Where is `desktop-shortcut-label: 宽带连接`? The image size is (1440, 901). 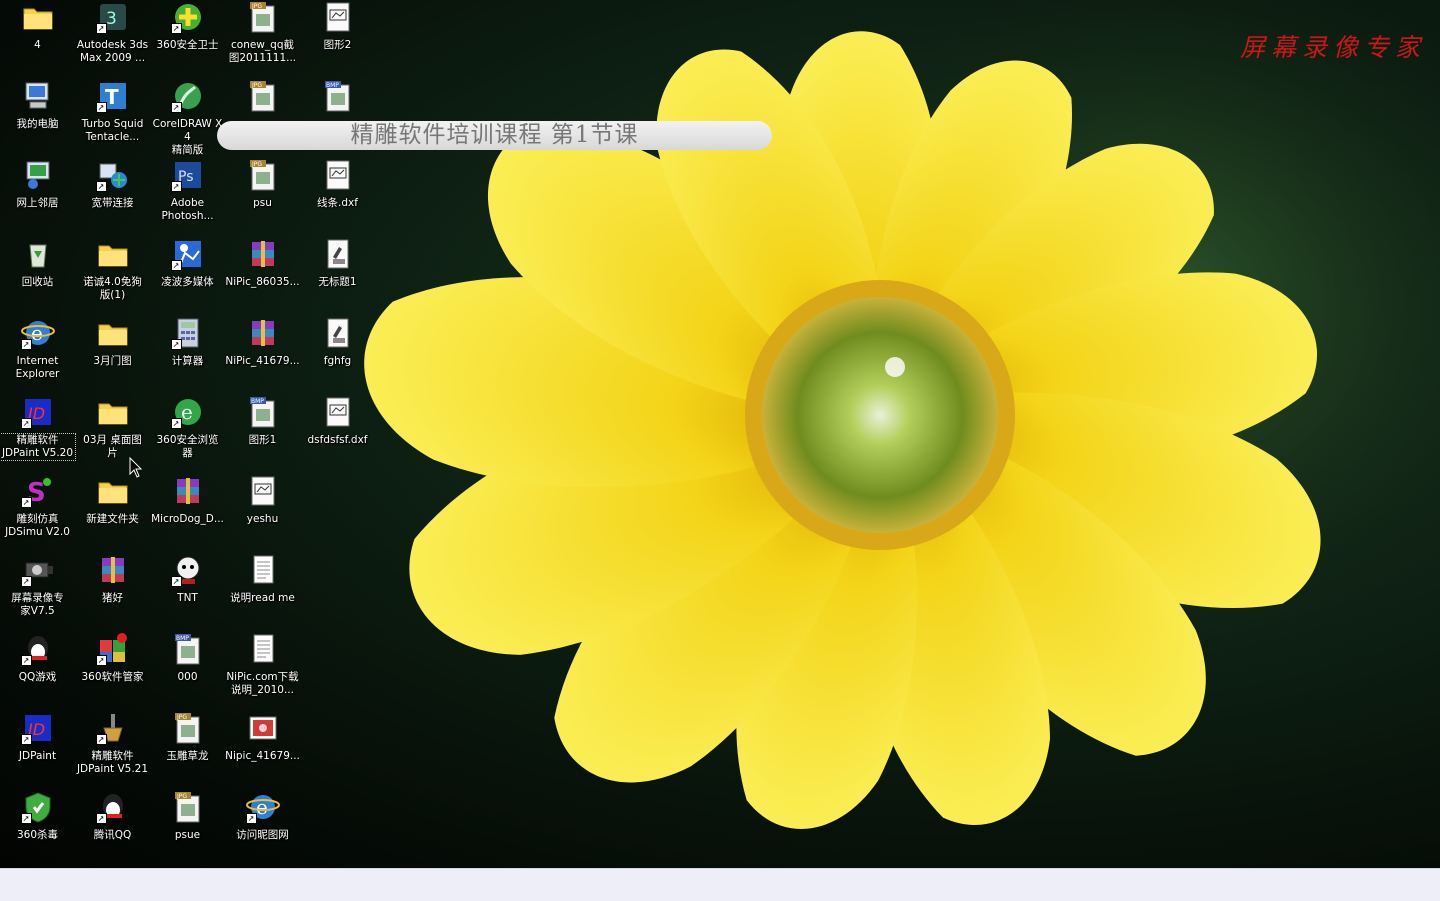 desktop-shortcut-label: 宽带连接 is located at coordinates (112, 203).